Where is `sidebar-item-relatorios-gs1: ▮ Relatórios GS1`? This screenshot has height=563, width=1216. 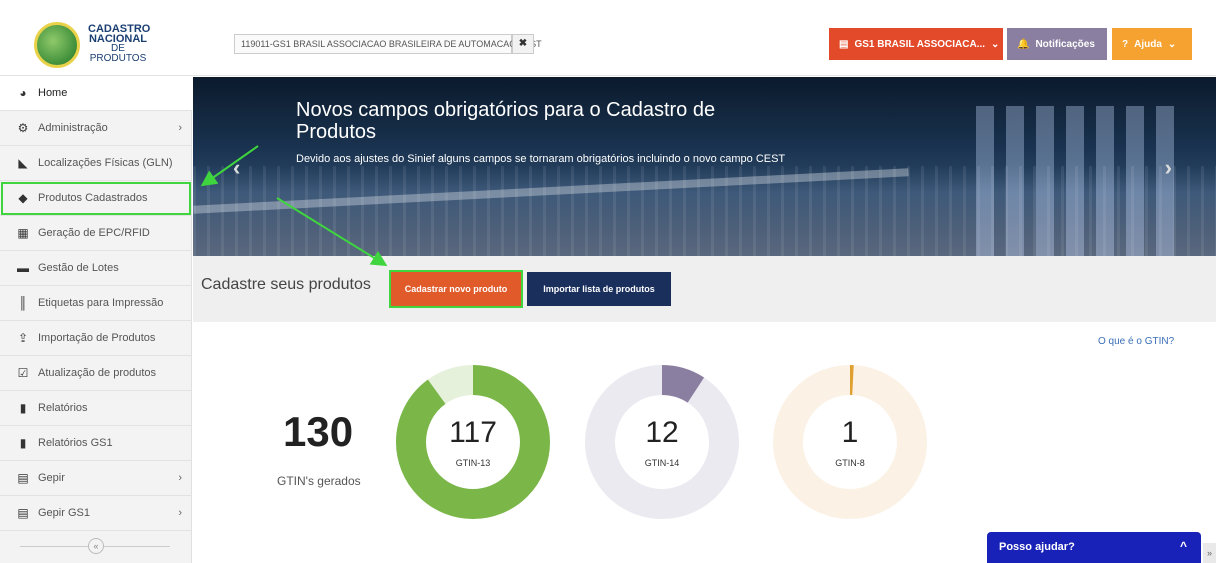 sidebar-item-relatorios-gs1: ▮ Relatórios GS1 is located at coordinates (96, 443).